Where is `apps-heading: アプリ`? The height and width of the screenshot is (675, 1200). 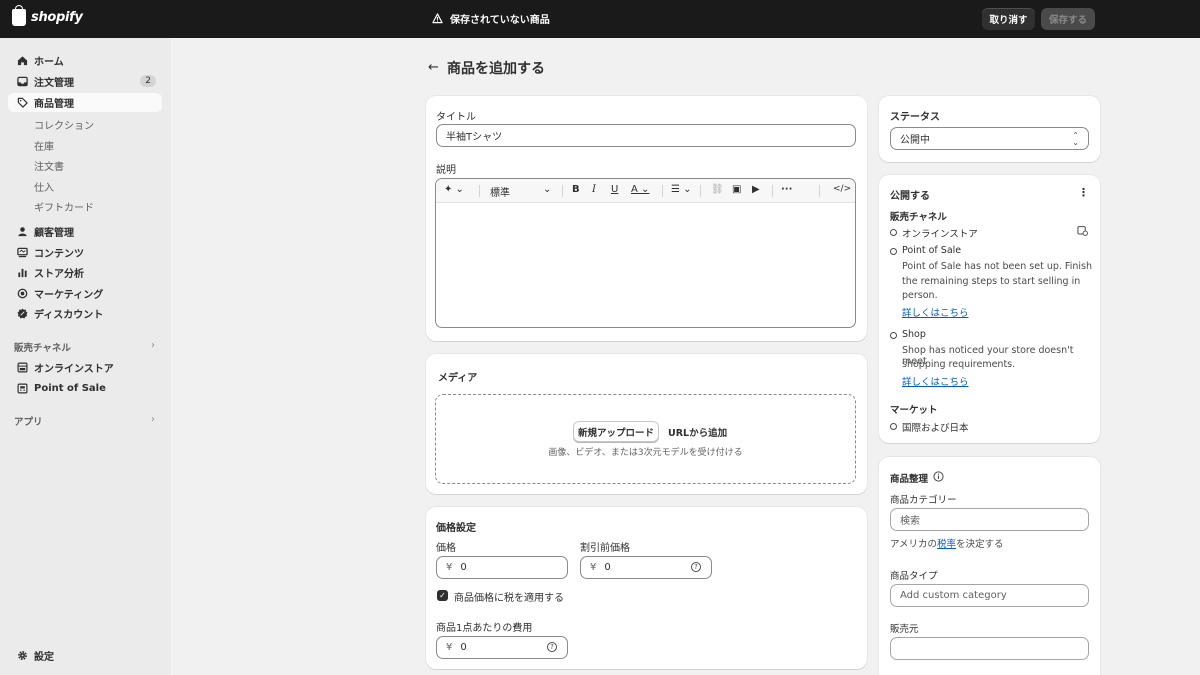
apps-heading: アプリ is located at coordinates (28, 421).